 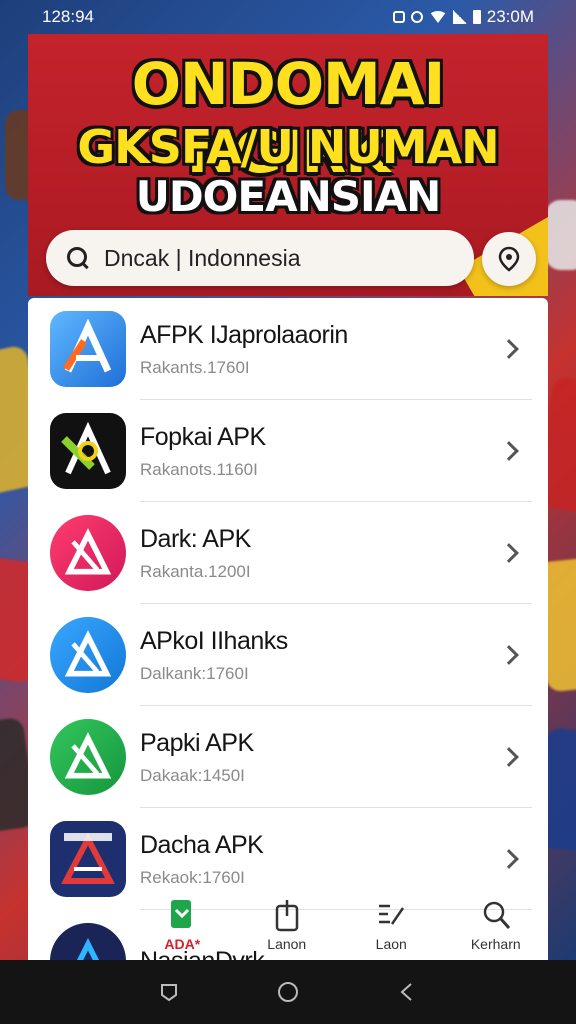 What do you see at coordinates (288, 757) in the screenshot?
I see `list-item: Papki APK Dakaak:1450I` at bounding box center [288, 757].